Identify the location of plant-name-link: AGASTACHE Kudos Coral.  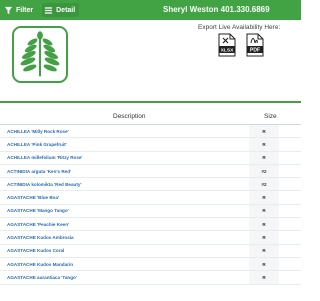
(35, 250).